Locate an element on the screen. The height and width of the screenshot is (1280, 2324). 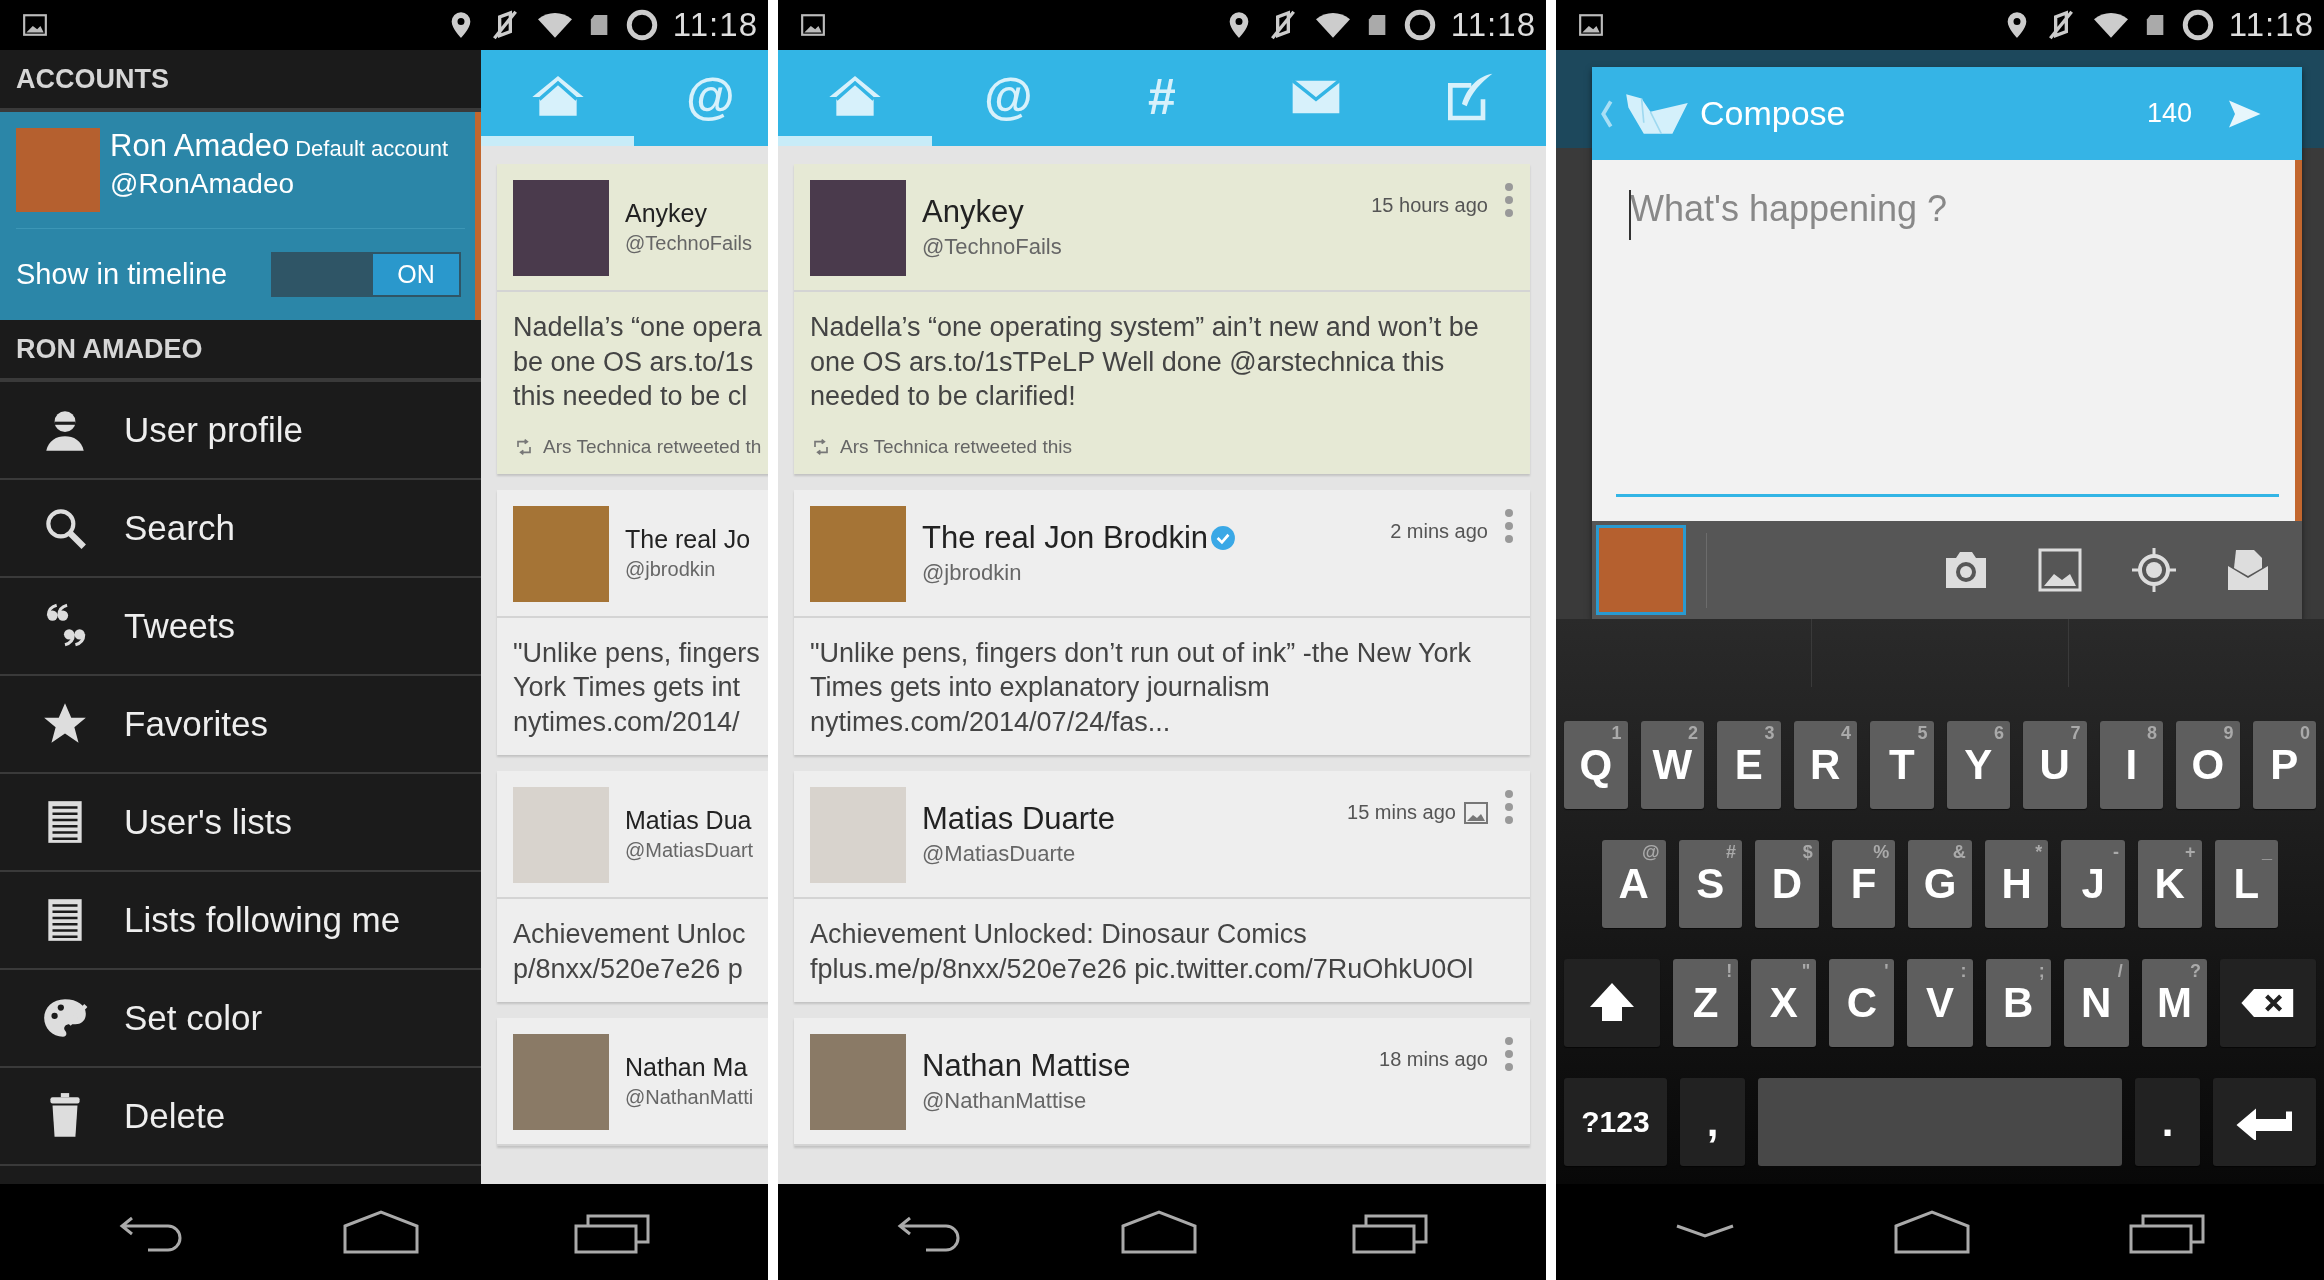
timeline-toggle: ON is located at coordinates (366, 274).